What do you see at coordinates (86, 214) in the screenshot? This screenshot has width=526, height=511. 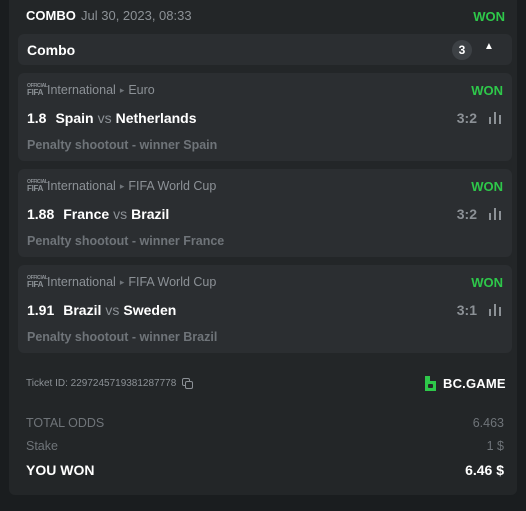 I see `home-team: France` at bounding box center [86, 214].